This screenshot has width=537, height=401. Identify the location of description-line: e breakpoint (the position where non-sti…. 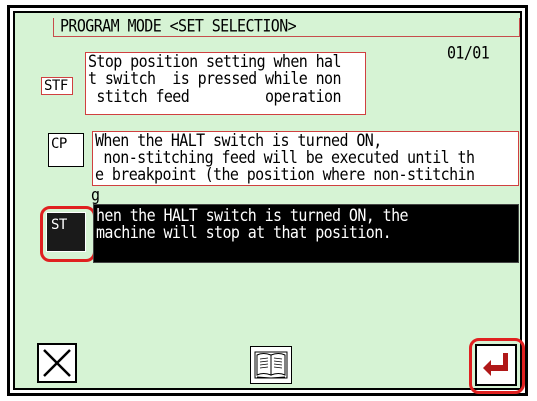
(285, 174).